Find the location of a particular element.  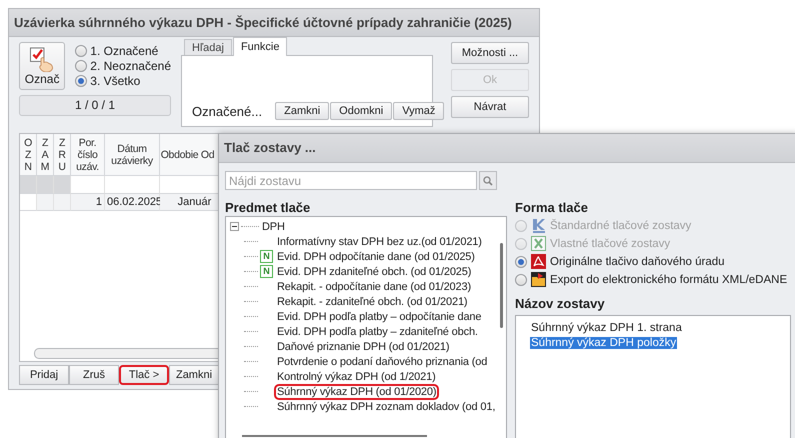

tree-item: Rekapit. - odpočítanie dane (od 01/2023) is located at coordinates (374, 286).